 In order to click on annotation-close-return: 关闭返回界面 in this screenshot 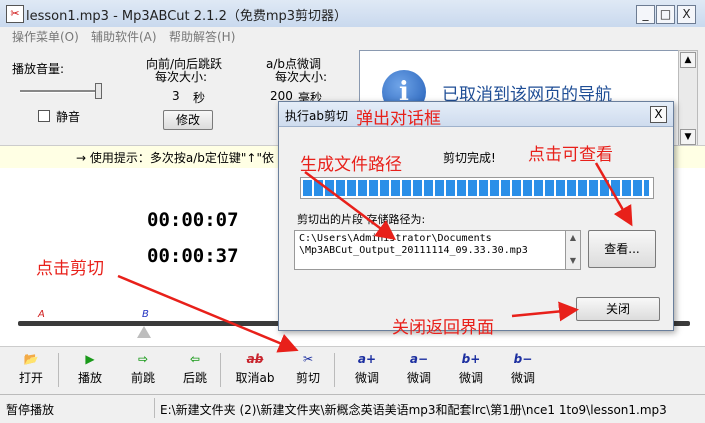, I will do `click(443, 328)`.